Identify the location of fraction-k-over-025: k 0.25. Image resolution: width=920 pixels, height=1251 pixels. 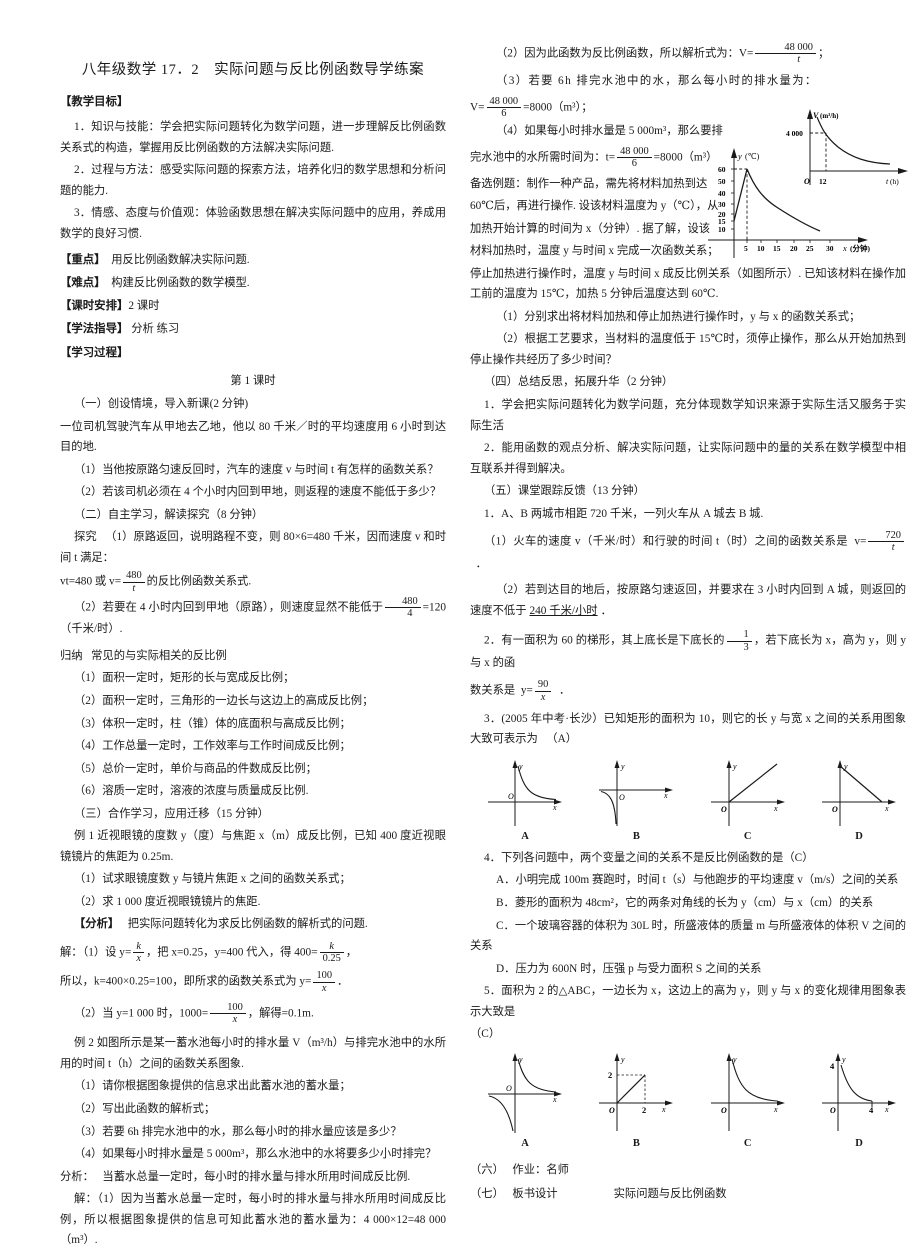
(331, 952).